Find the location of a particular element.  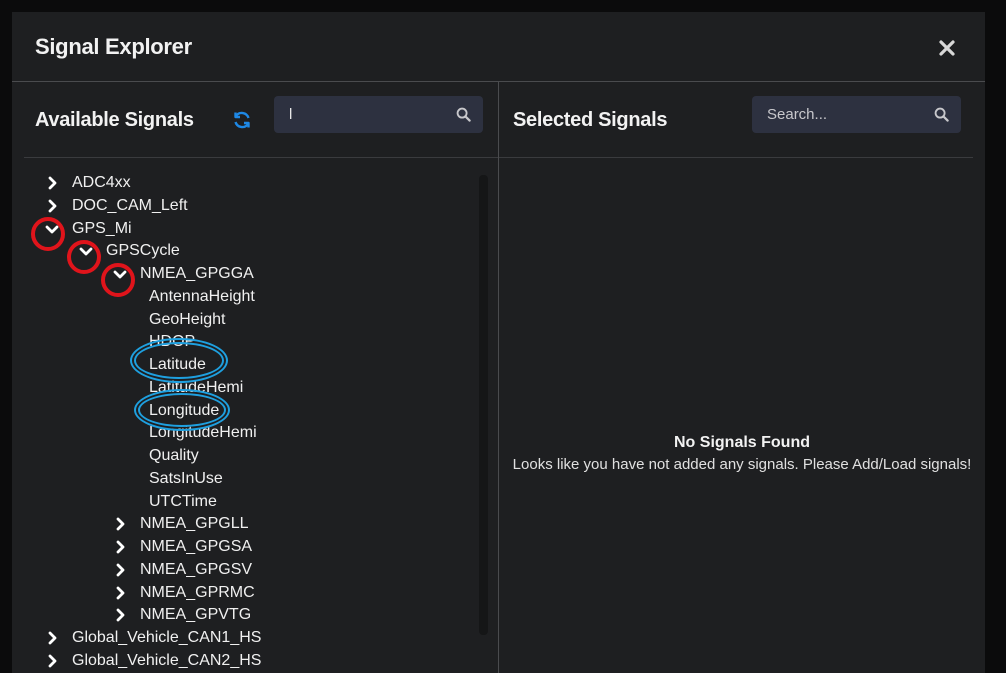

tree-item-label: Quality is located at coordinates (174, 455).